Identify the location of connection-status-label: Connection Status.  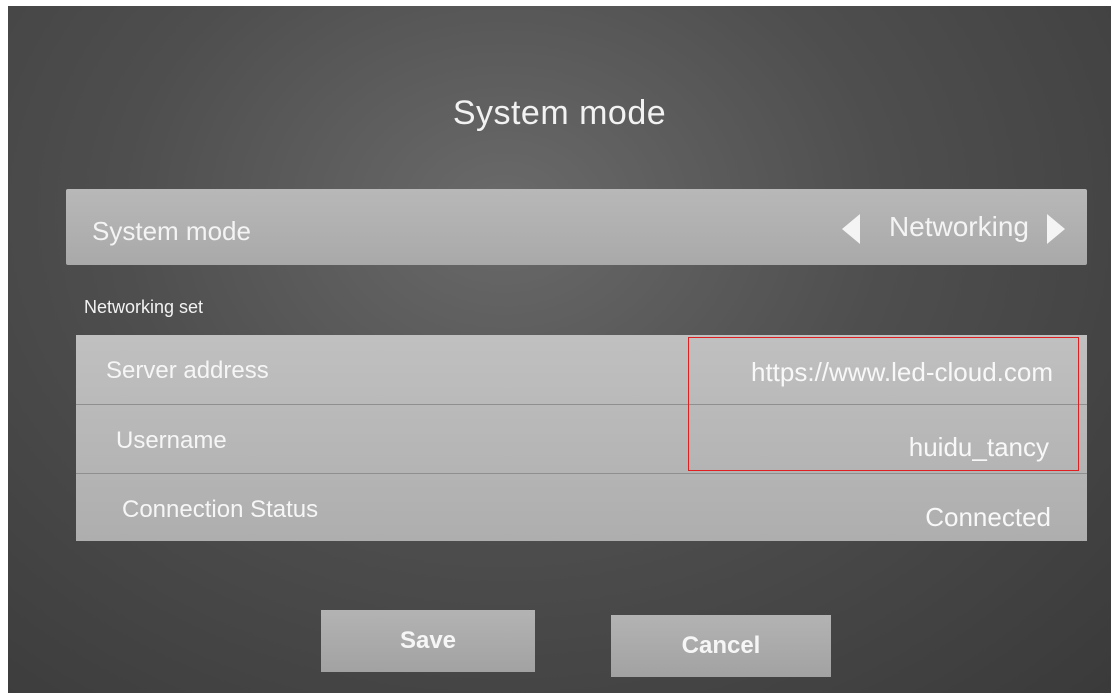
(220, 509).